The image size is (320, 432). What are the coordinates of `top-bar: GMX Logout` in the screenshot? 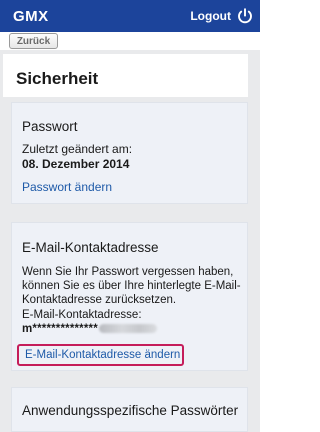 It's located at (130, 16).